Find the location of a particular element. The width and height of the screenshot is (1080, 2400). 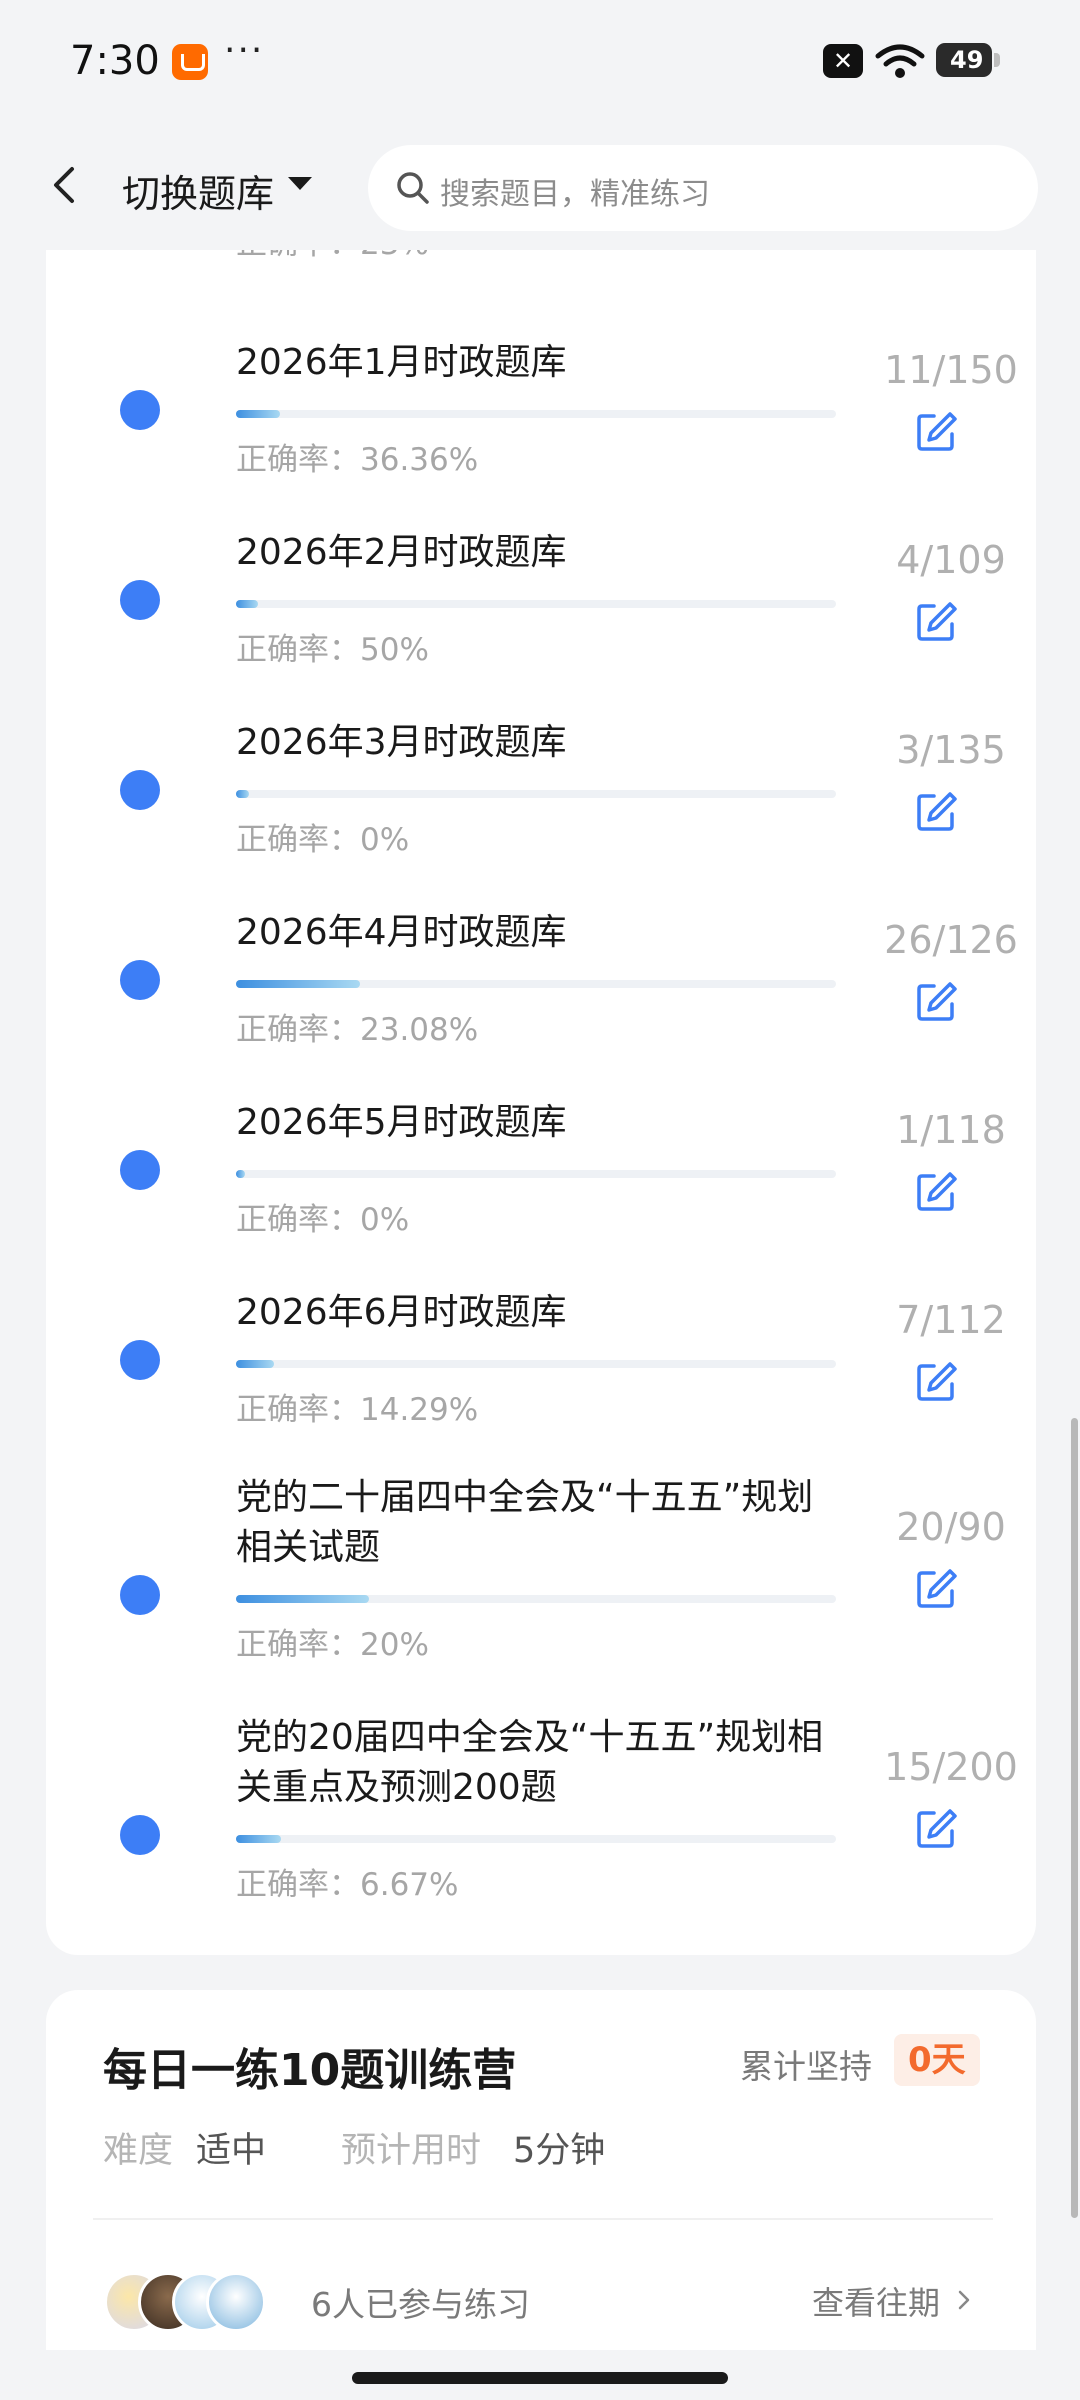

scrollbar is located at coordinates (1074, 1818).